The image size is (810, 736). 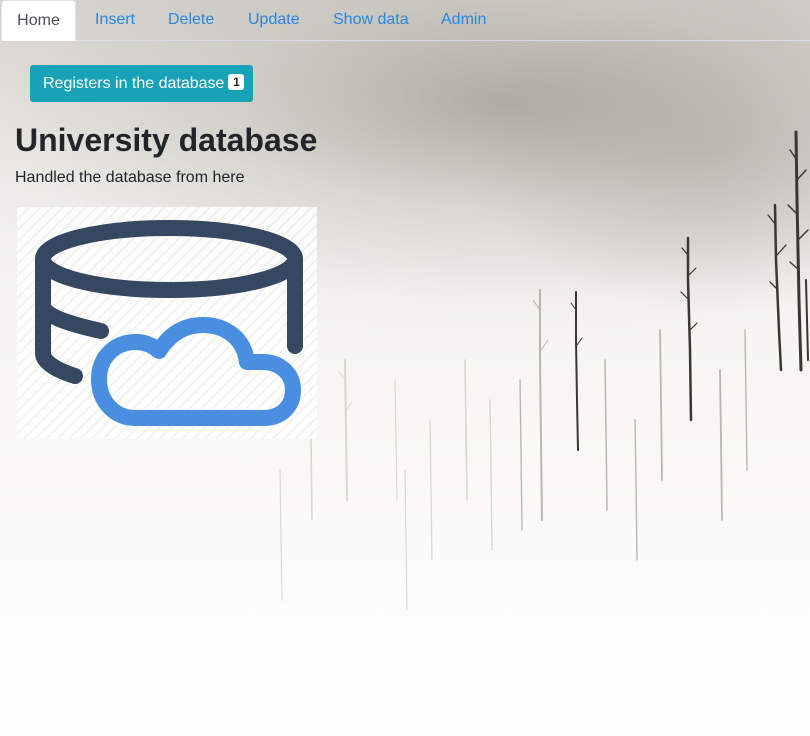 What do you see at coordinates (134, 83) in the screenshot?
I see `registers-button-label: Registers in the database` at bounding box center [134, 83].